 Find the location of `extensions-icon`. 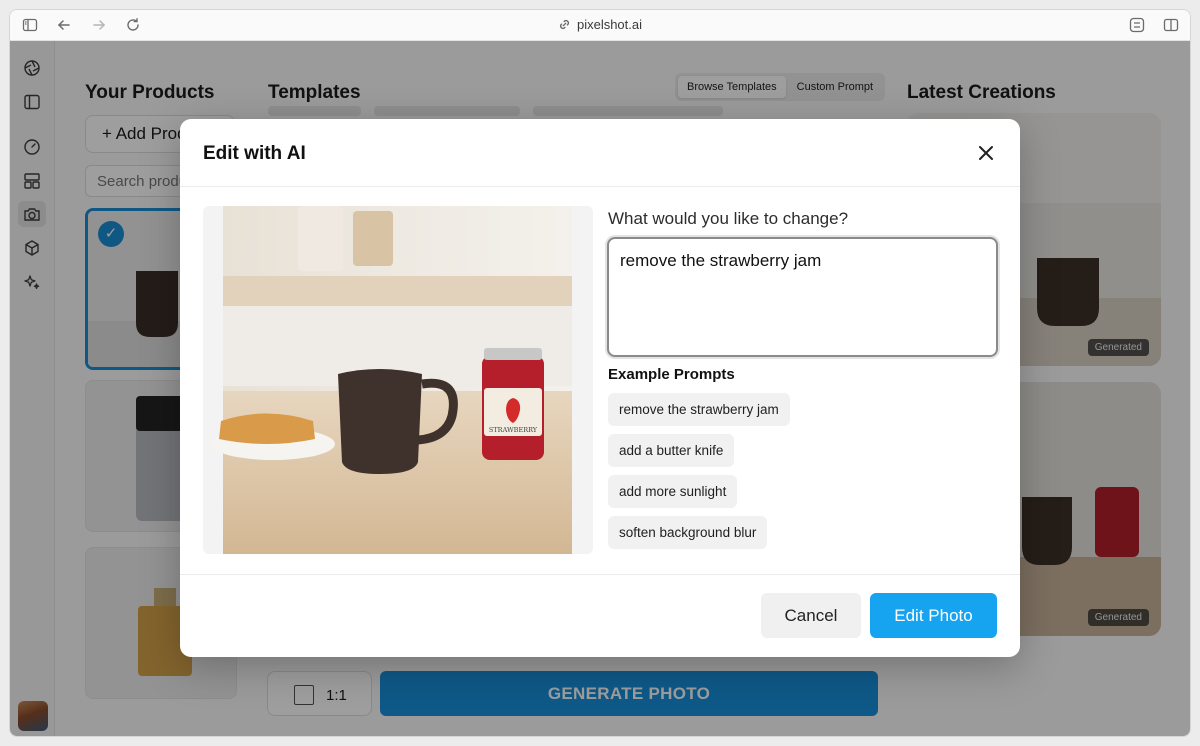

extensions-icon is located at coordinates (1137, 25).